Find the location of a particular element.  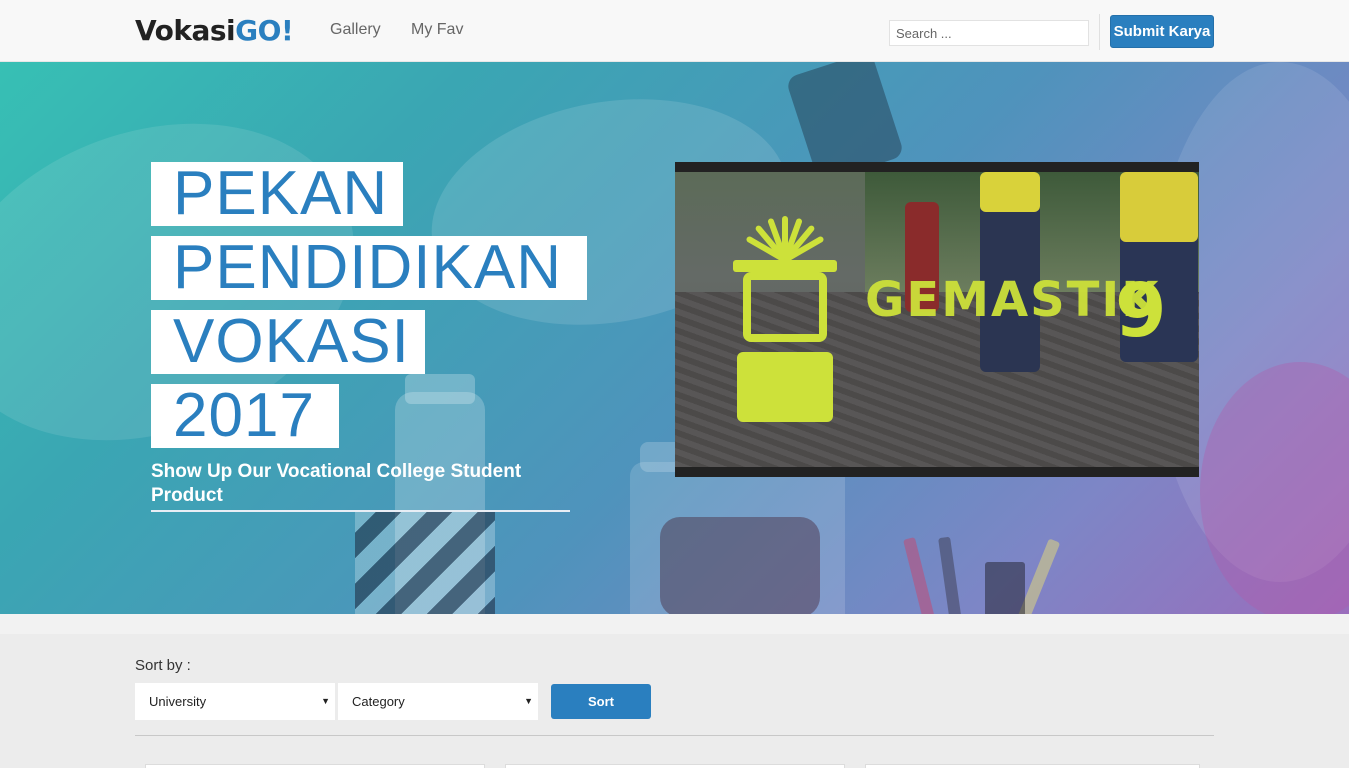

category-select: Category ▼ is located at coordinates (438, 701).